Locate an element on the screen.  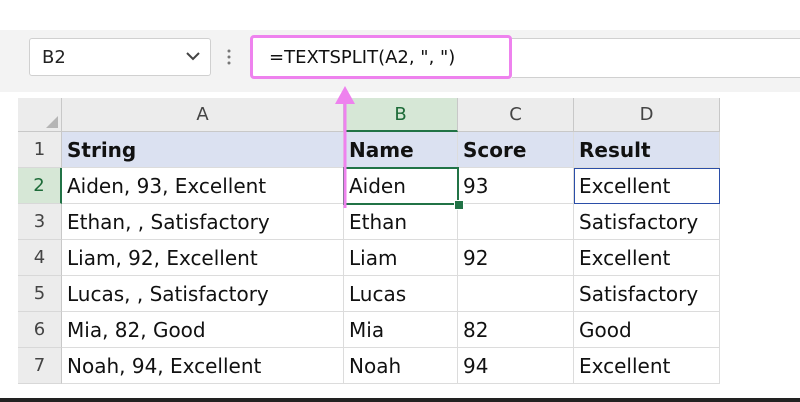
cell-d6: Good is located at coordinates (647, 330).